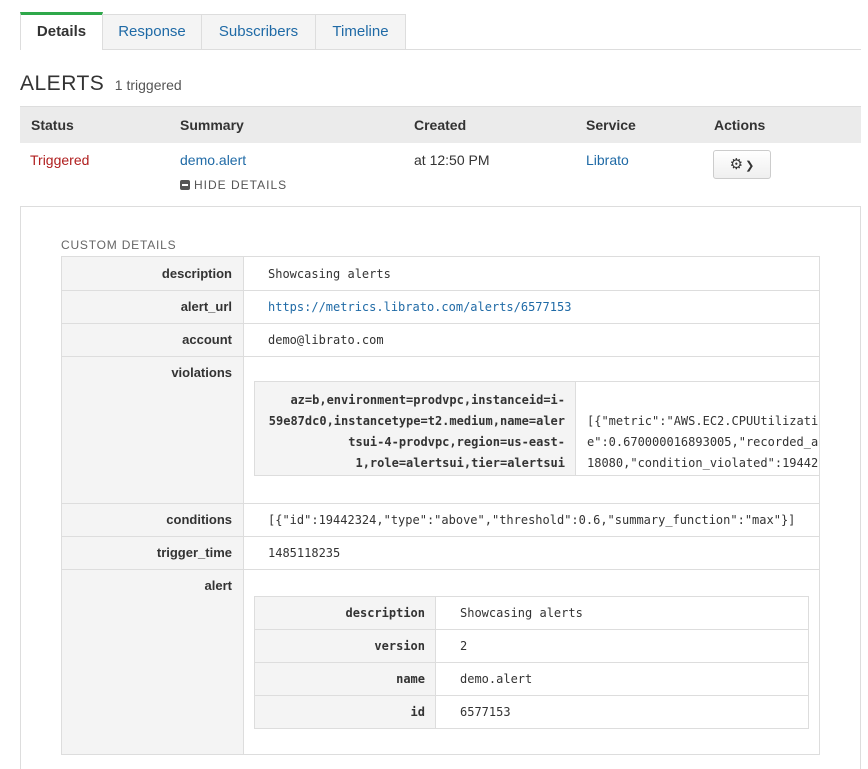 The width and height of the screenshot is (868, 769). Describe the element at coordinates (199, 519) in the screenshot. I see `key-conditions: conditions` at that location.